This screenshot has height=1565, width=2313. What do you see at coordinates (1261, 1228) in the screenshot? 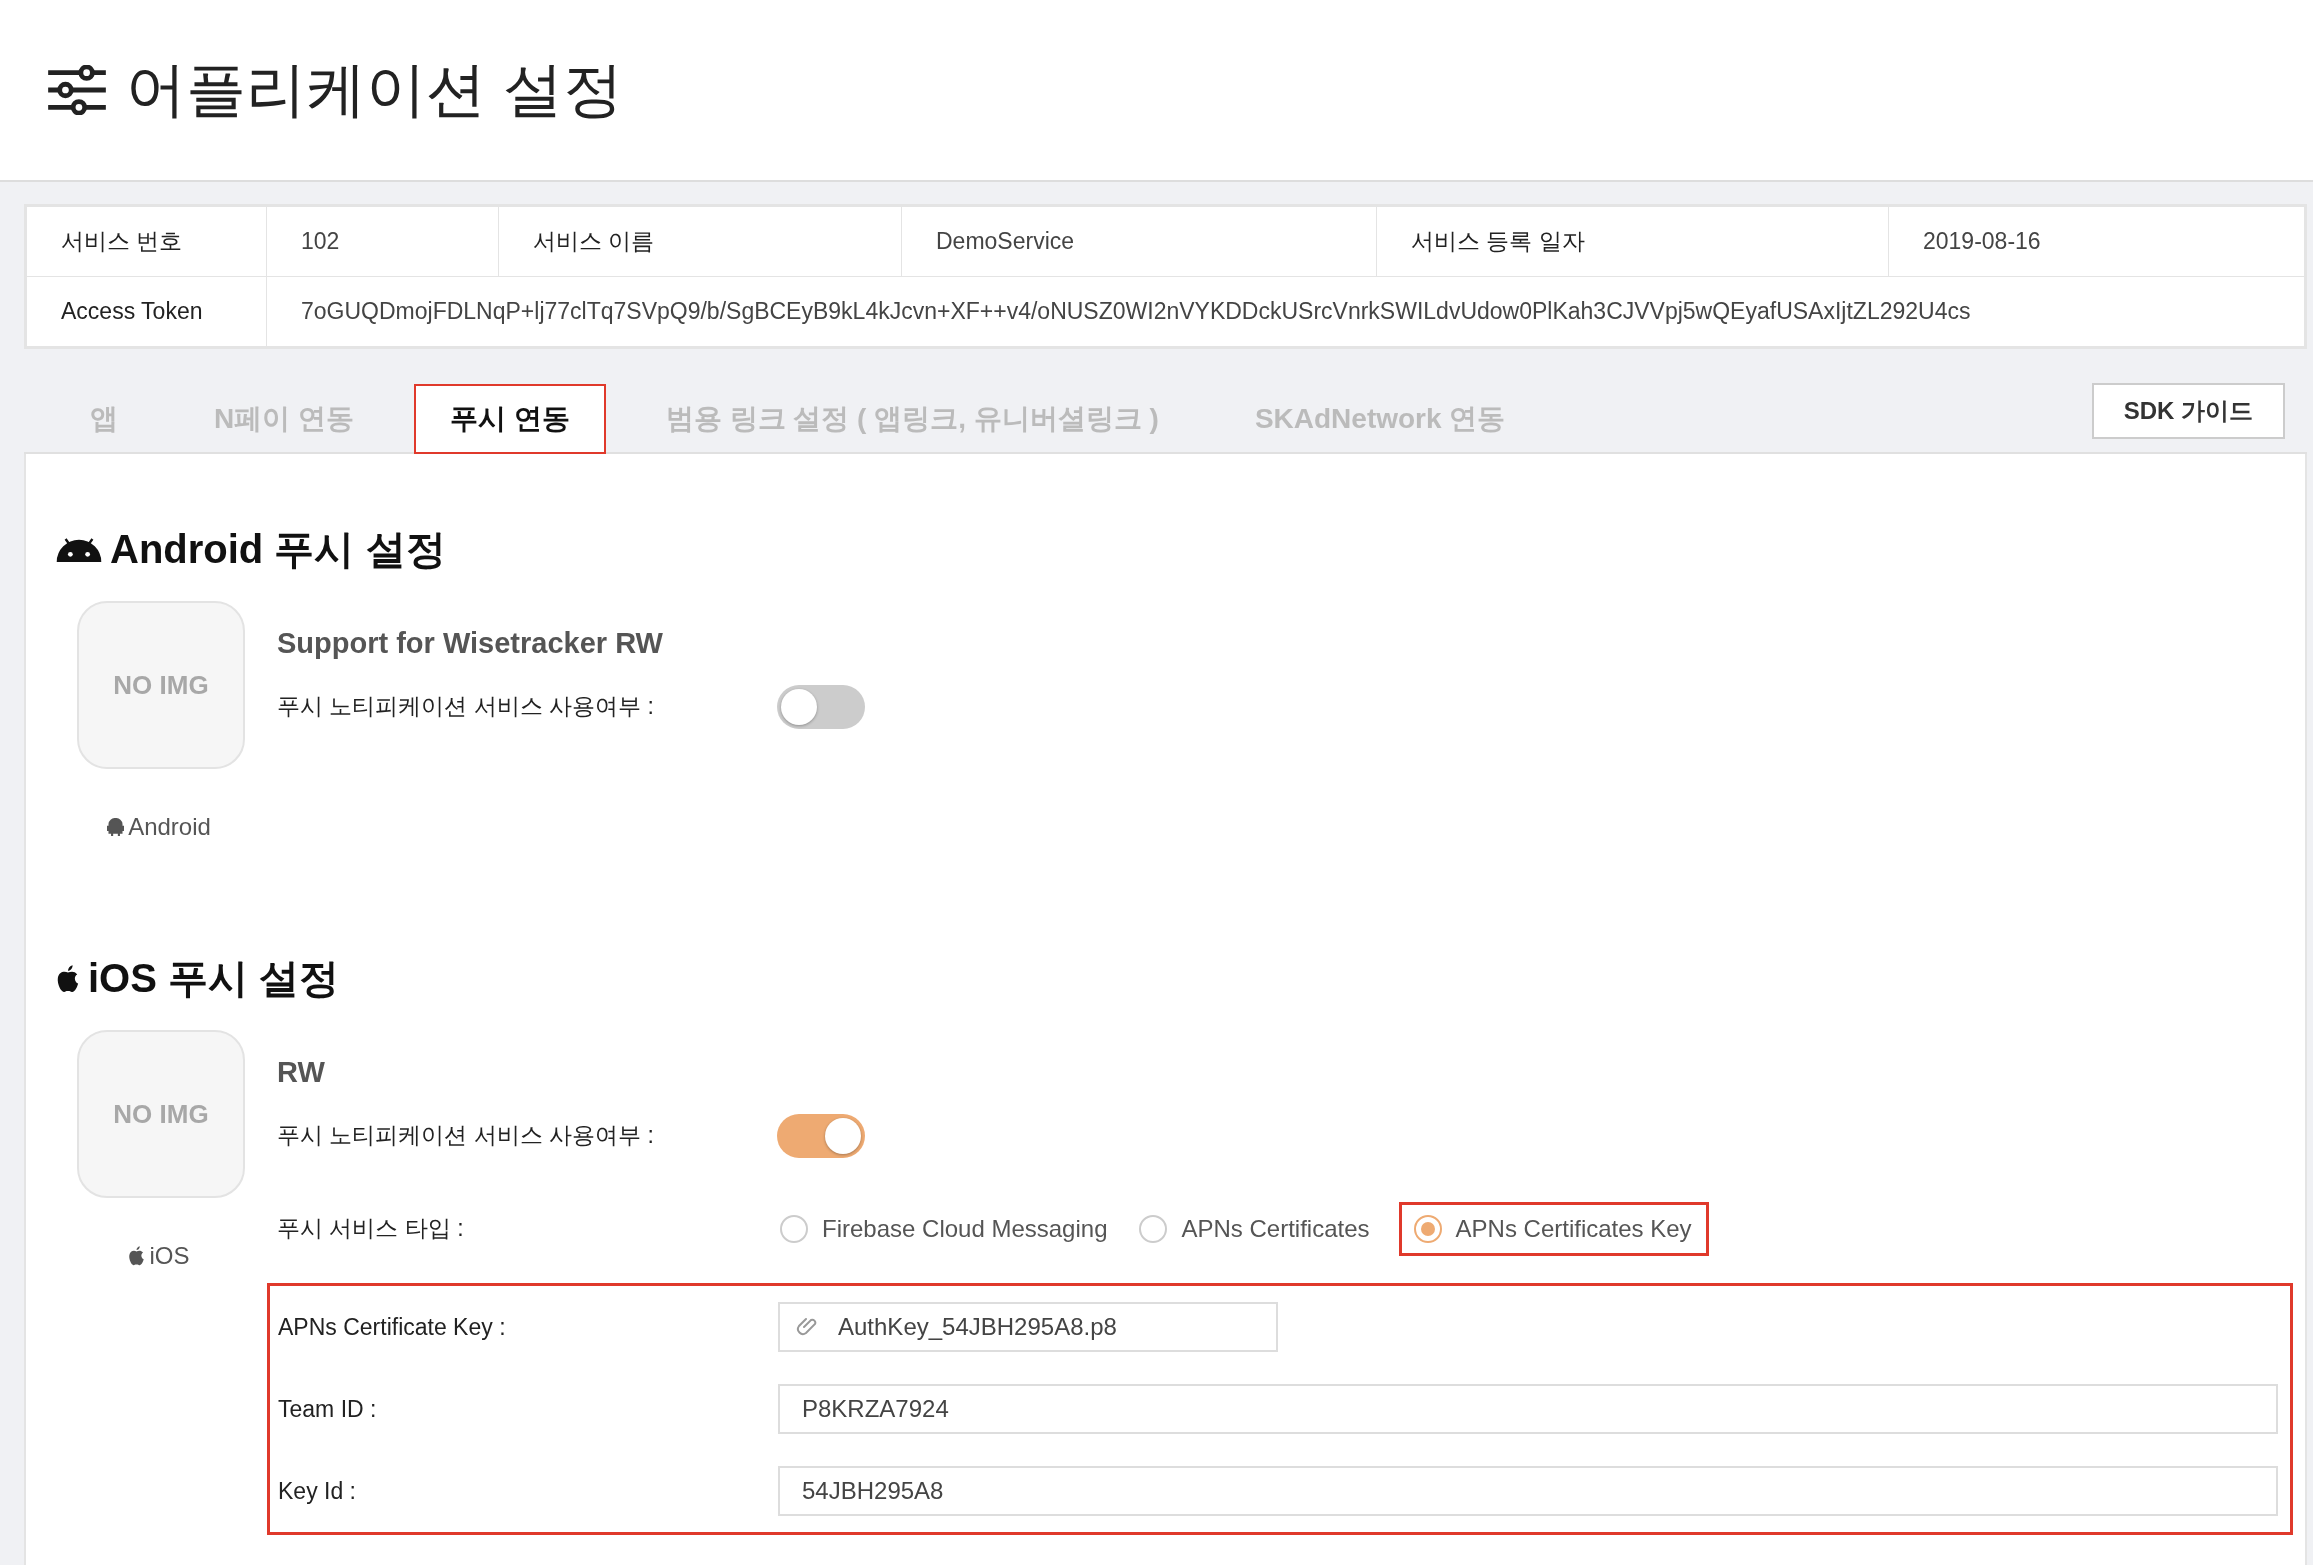
I see `radio-option: APNs Certificates` at bounding box center [1261, 1228].